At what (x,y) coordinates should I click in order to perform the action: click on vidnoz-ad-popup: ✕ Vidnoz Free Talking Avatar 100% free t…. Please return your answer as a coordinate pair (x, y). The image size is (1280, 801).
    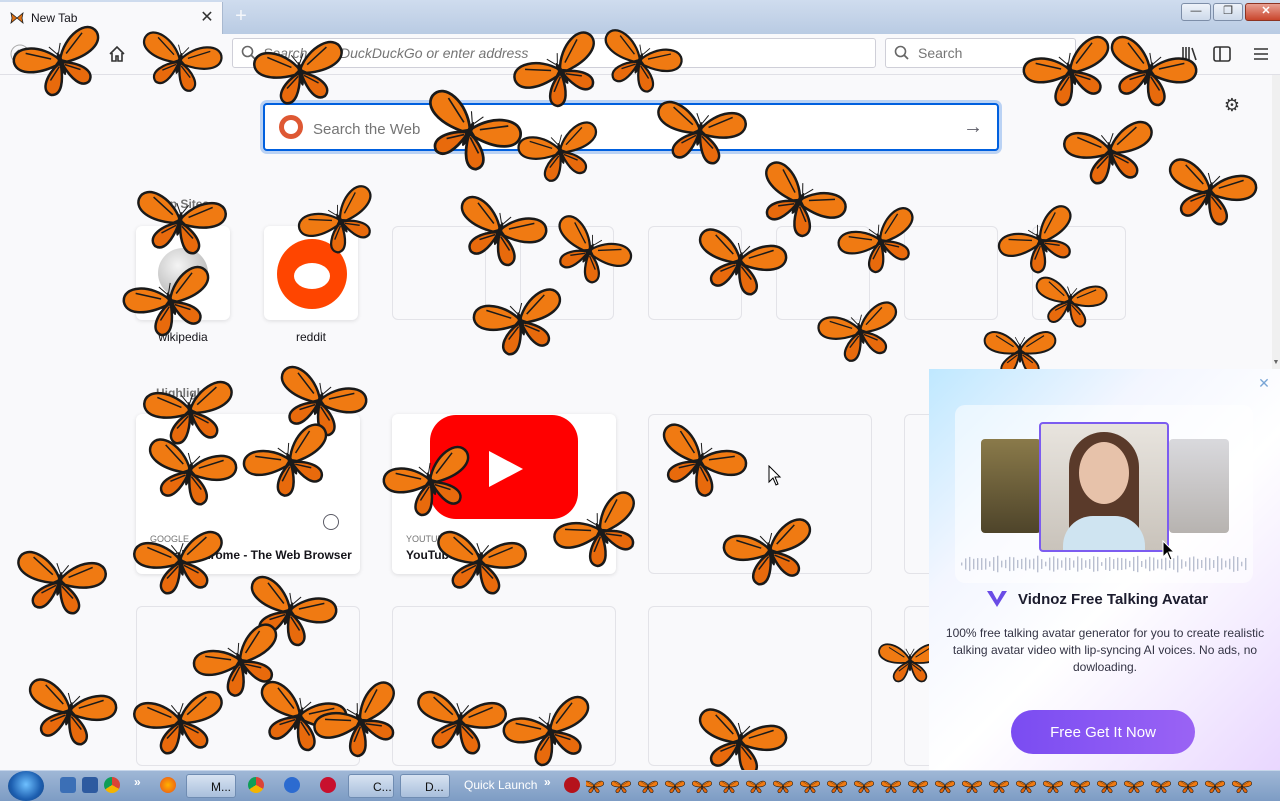
    Looking at the image, I should click on (1104, 569).